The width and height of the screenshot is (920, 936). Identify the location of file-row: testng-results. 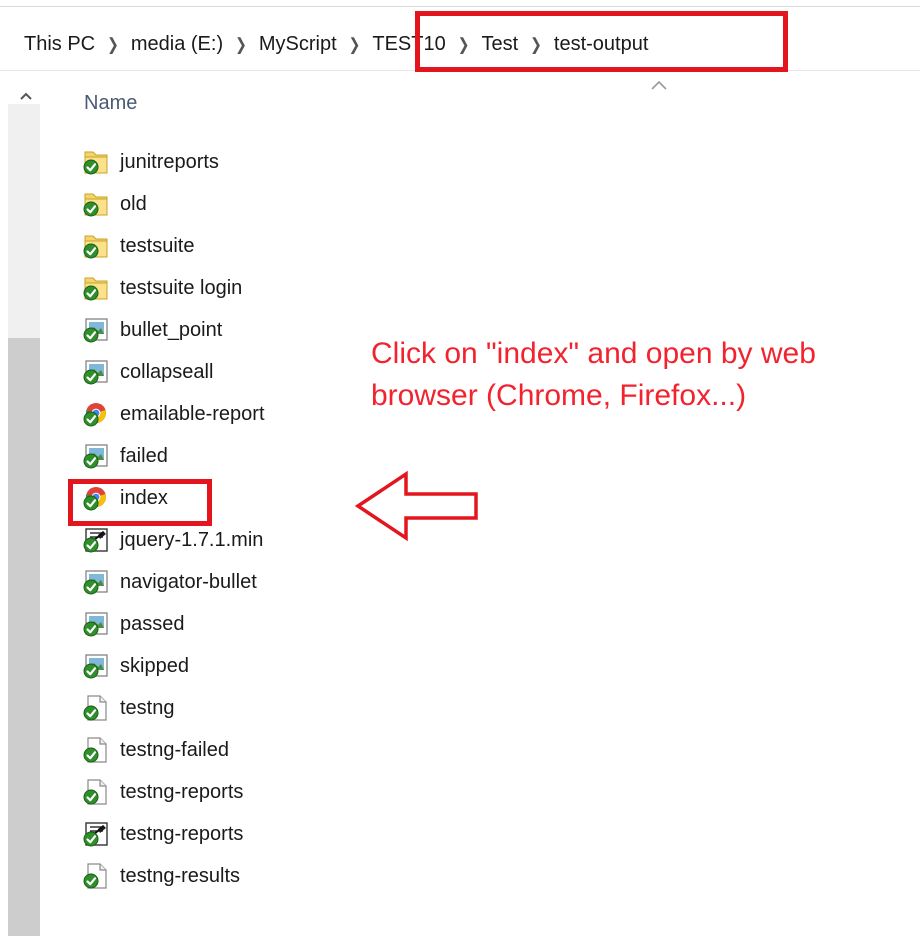
(242, 876).